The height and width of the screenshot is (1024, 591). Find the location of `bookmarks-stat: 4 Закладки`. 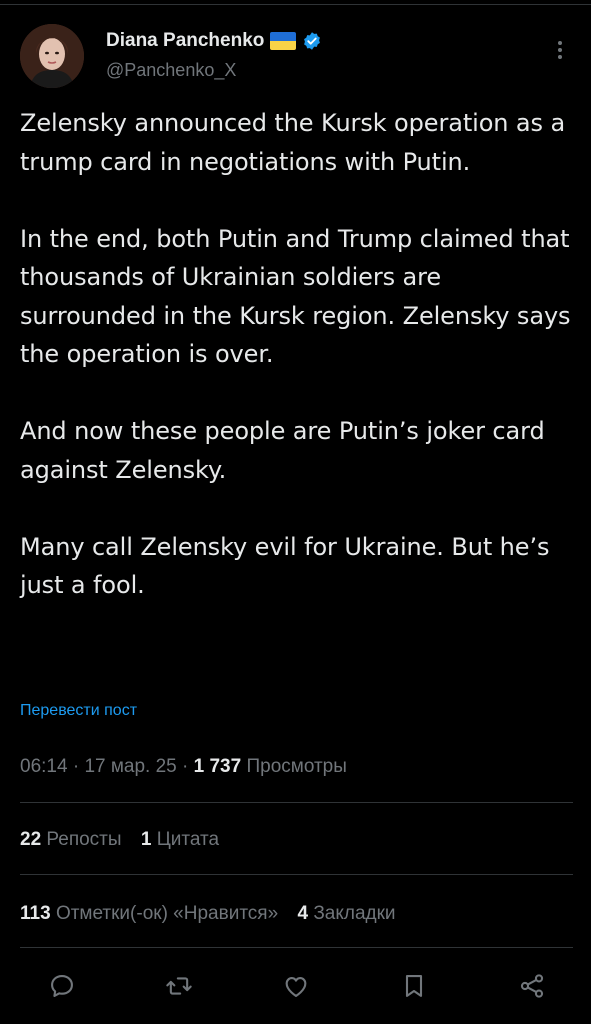

bookmarks-stat: 4 Закладки is located at coordinates (346, 913).